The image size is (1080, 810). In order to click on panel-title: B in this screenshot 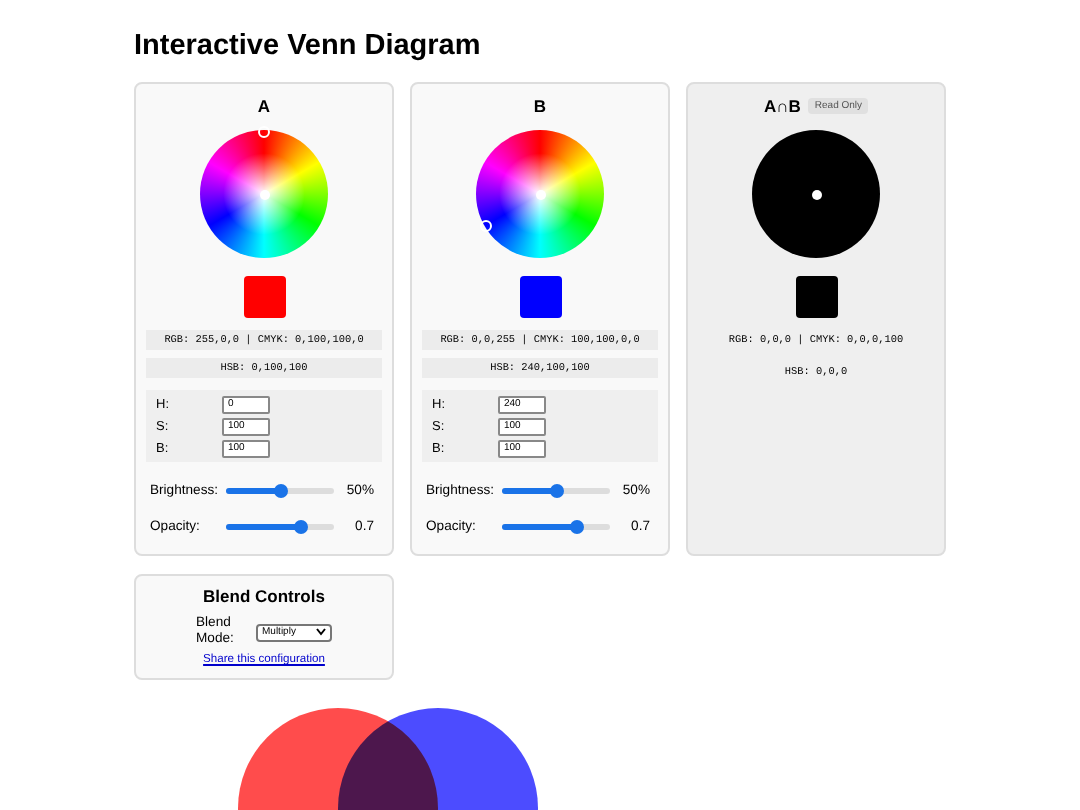, I will do `click(540, 106)`.